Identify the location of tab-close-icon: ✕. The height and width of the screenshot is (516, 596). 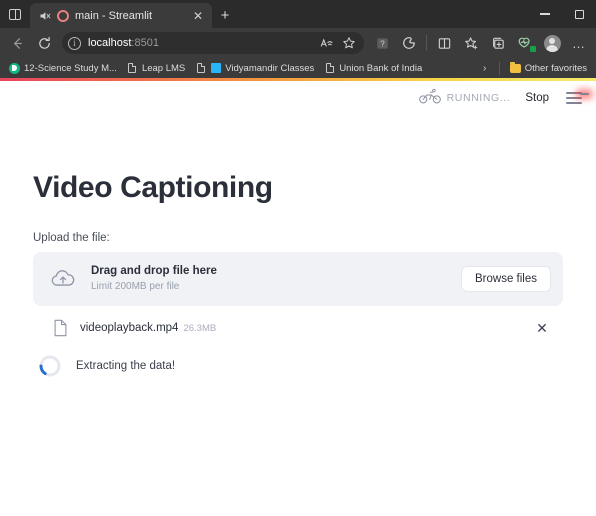
(198, 16).